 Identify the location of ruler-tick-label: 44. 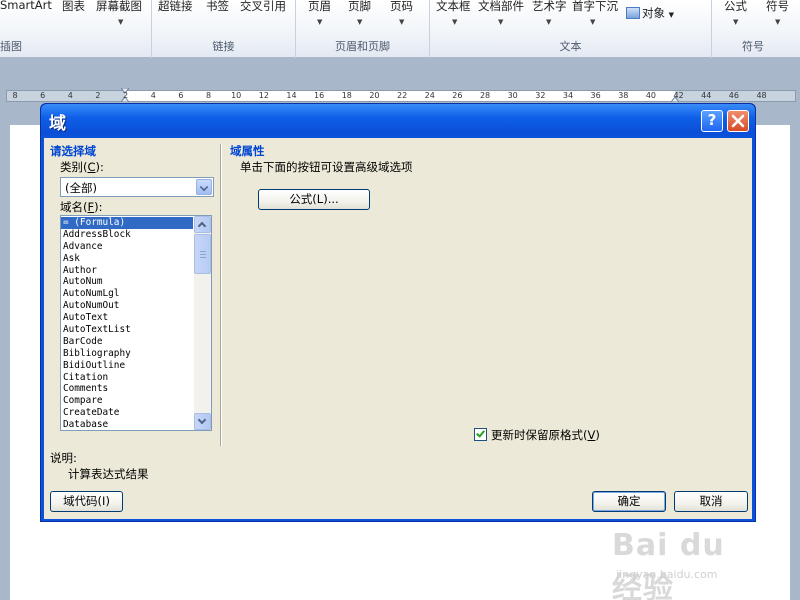
(706, 95).